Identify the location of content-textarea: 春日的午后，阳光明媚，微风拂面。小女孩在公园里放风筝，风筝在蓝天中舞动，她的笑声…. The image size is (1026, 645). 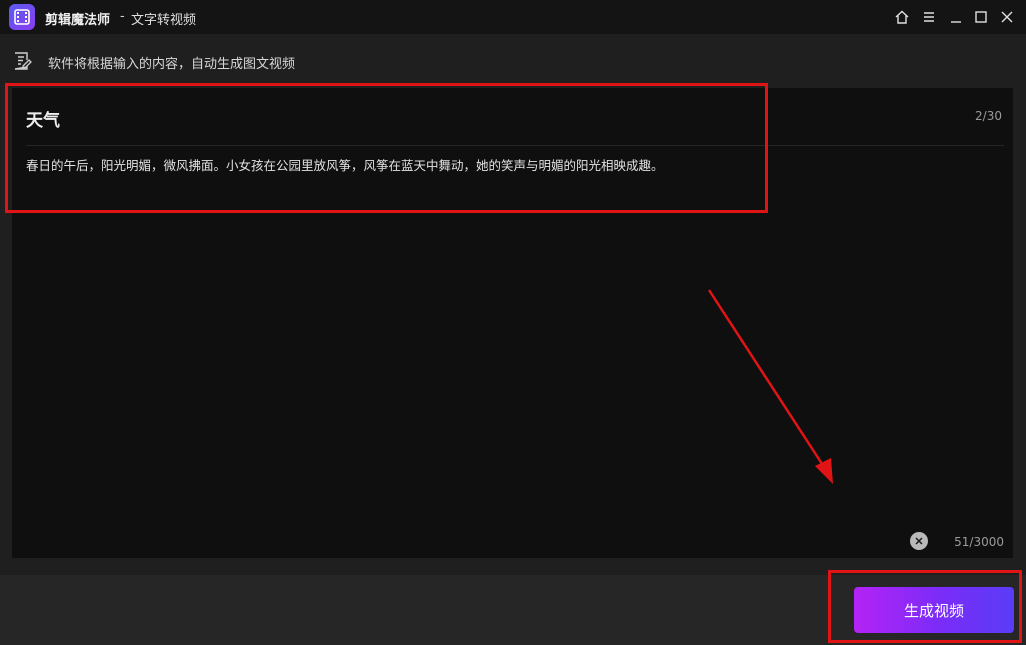
(506, 166).